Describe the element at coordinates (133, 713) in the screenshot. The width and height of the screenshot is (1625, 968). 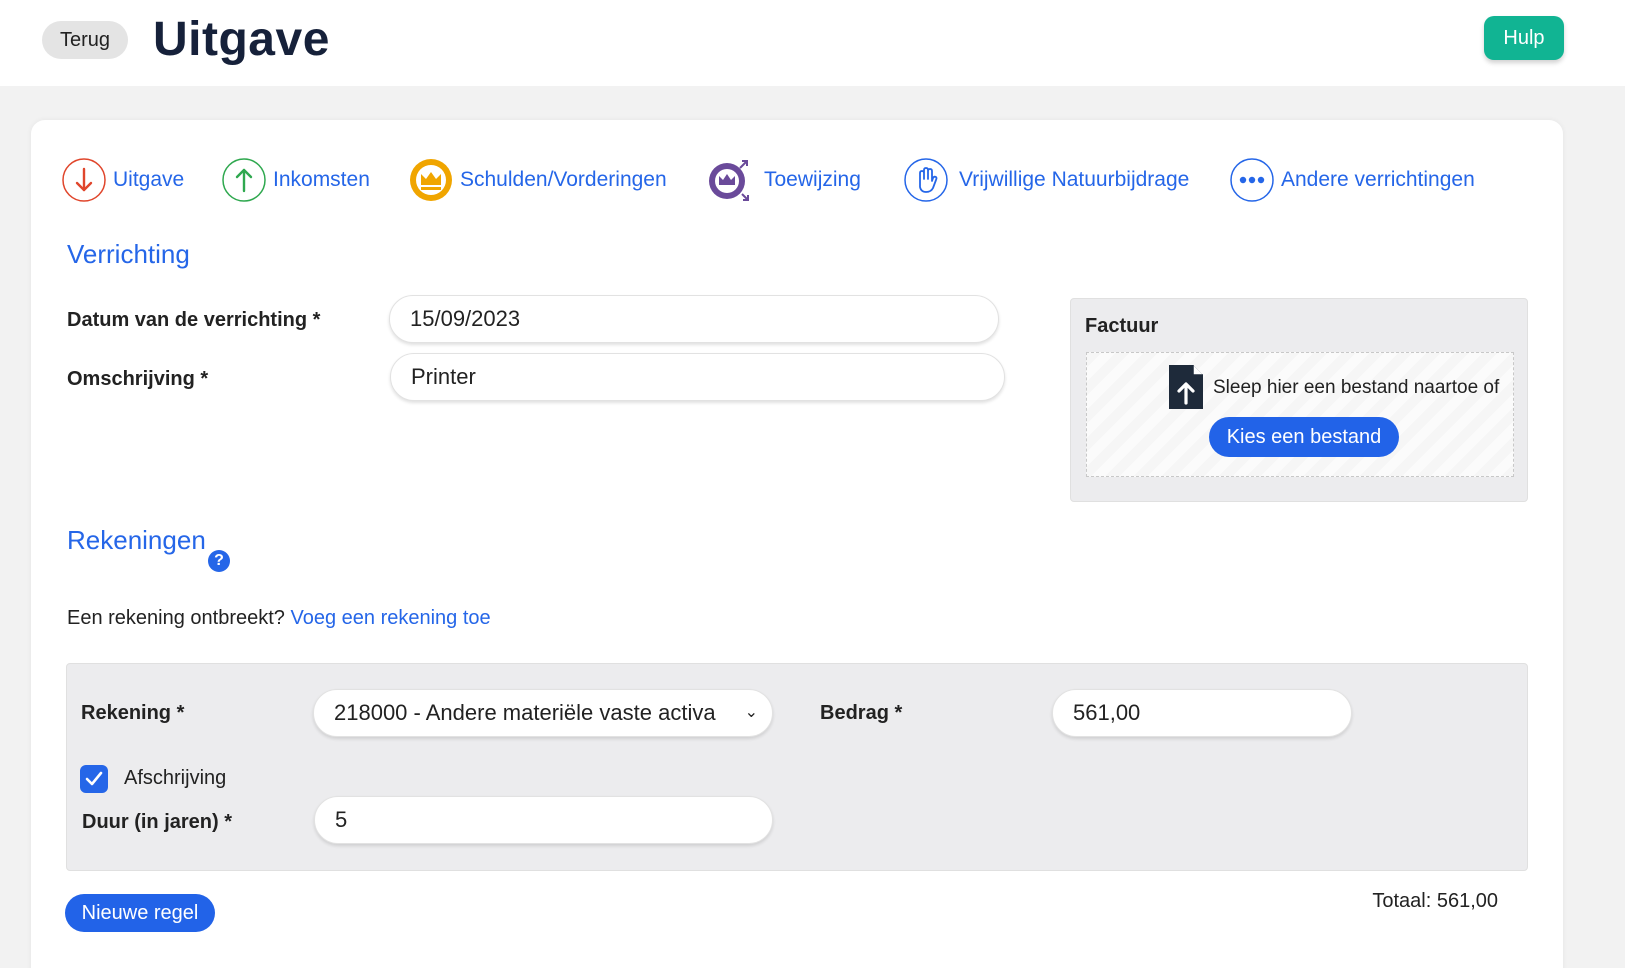
I see `account-label: Rekening *` at that location.